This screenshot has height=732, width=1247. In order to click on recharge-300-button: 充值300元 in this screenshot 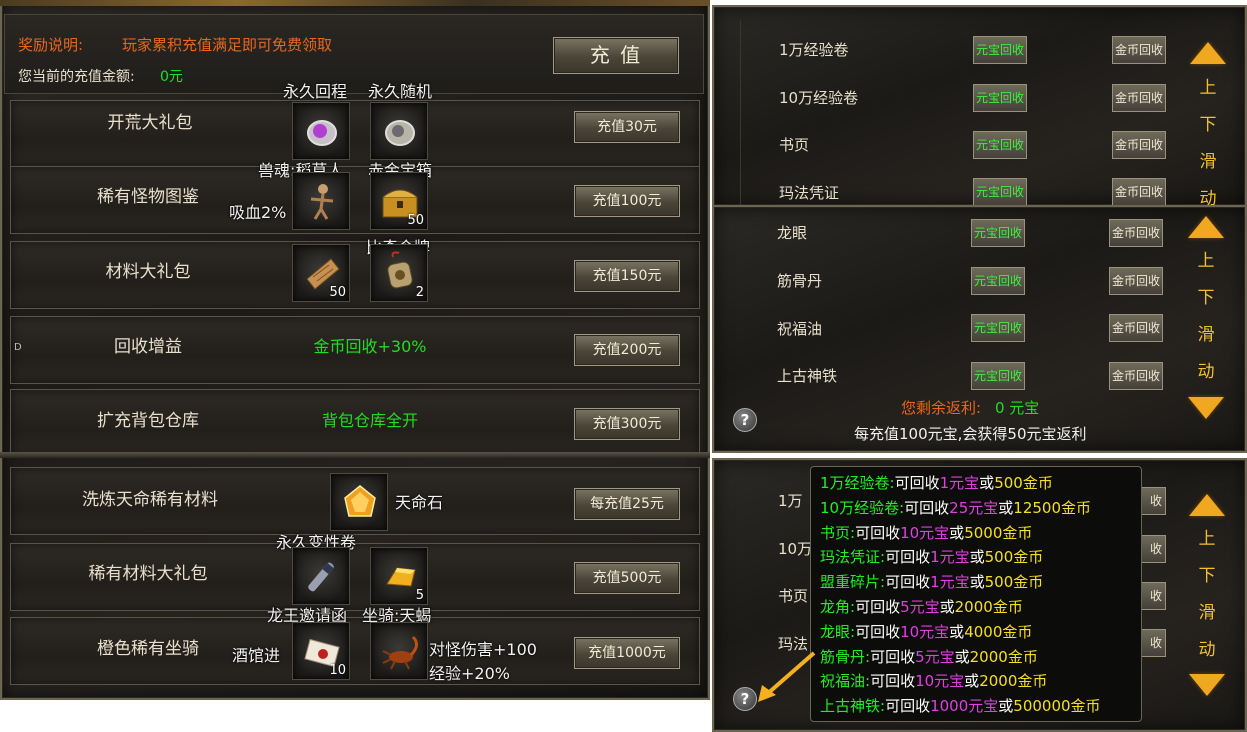, I will do `click(627, 424)`.